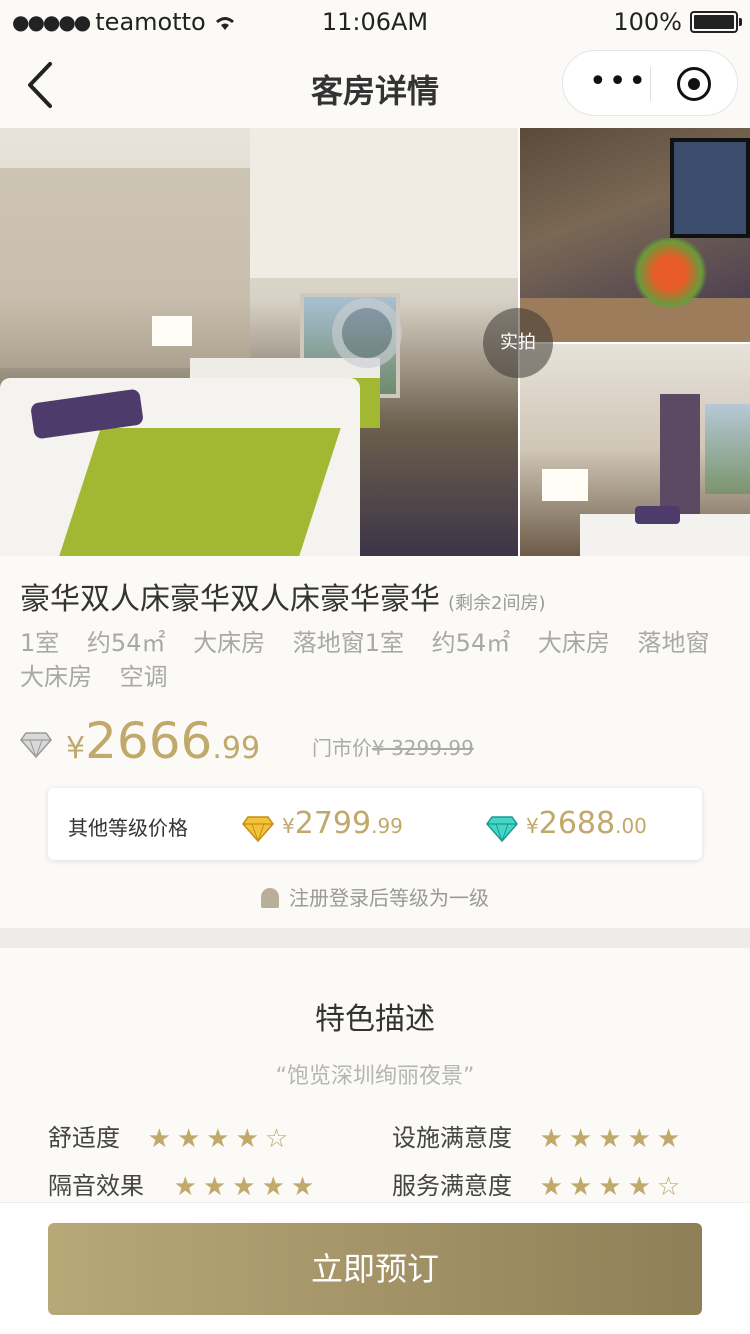 This screenshot has width=750, height=1334. I want to click on market-price: 门市价¥ 3299.99, so click(393, 746).